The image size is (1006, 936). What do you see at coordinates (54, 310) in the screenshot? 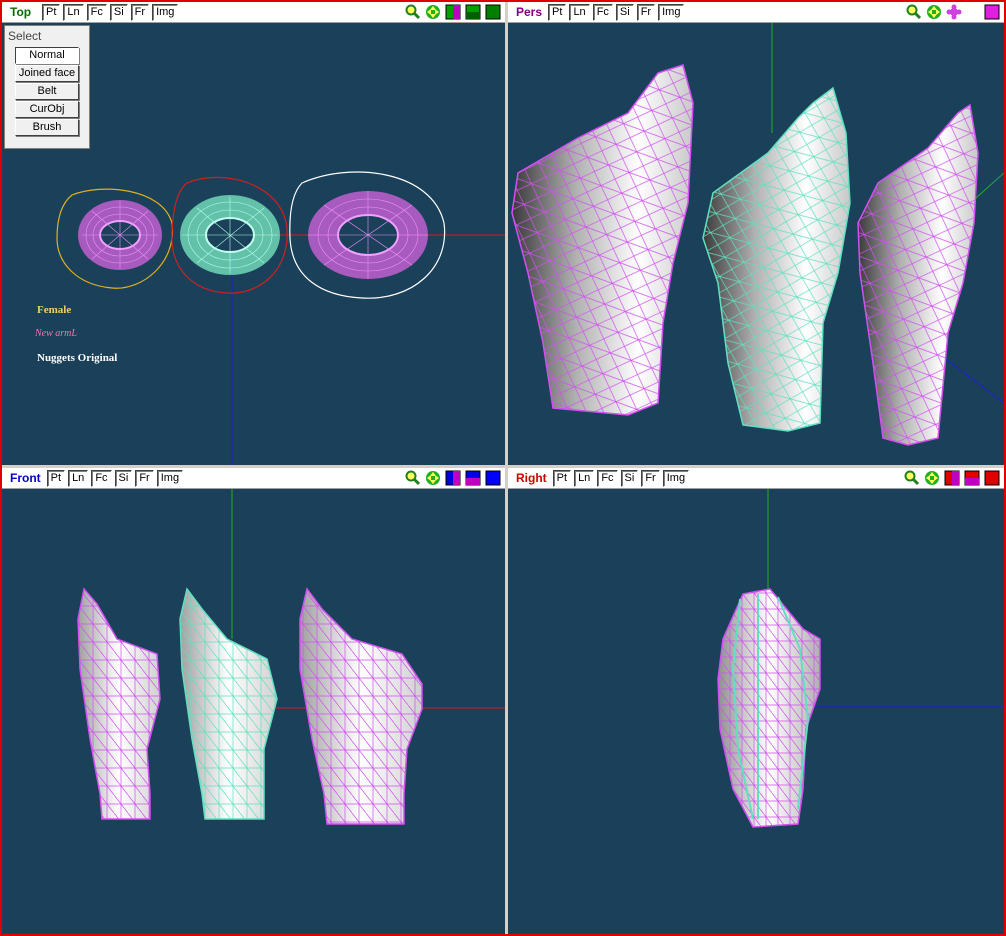
I see `legend-female: Female` at bounding box center [54, 310].